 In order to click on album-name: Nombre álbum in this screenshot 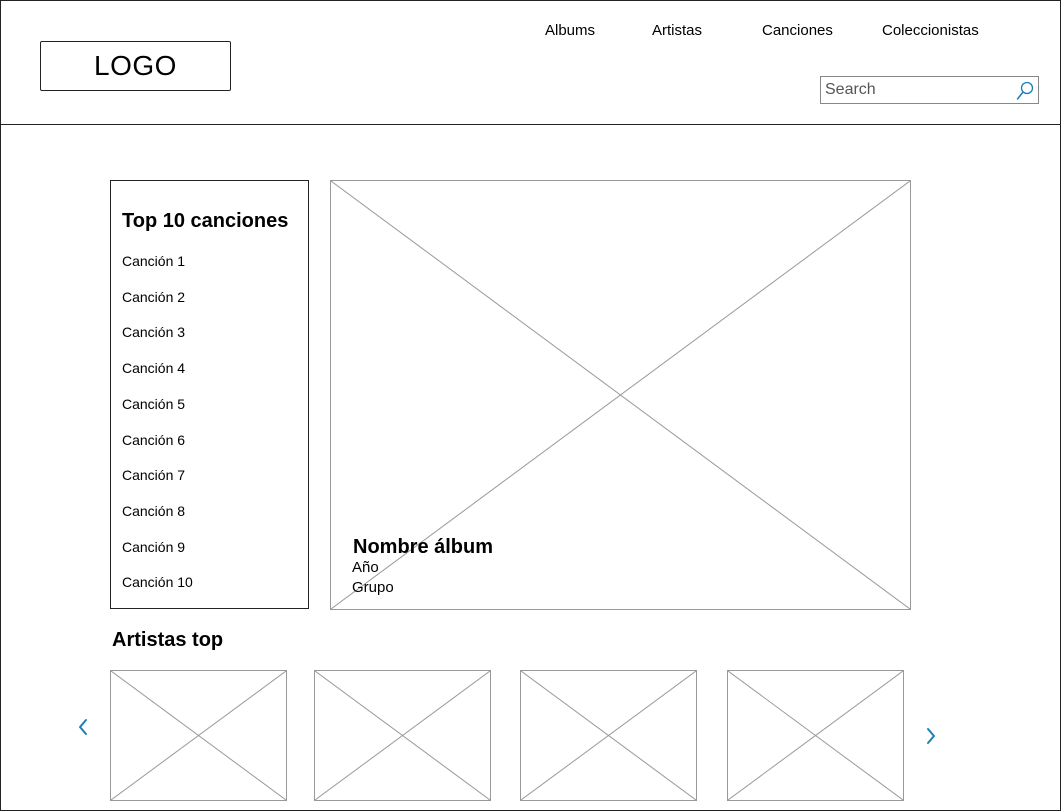, I will do `click(423, 547)`.